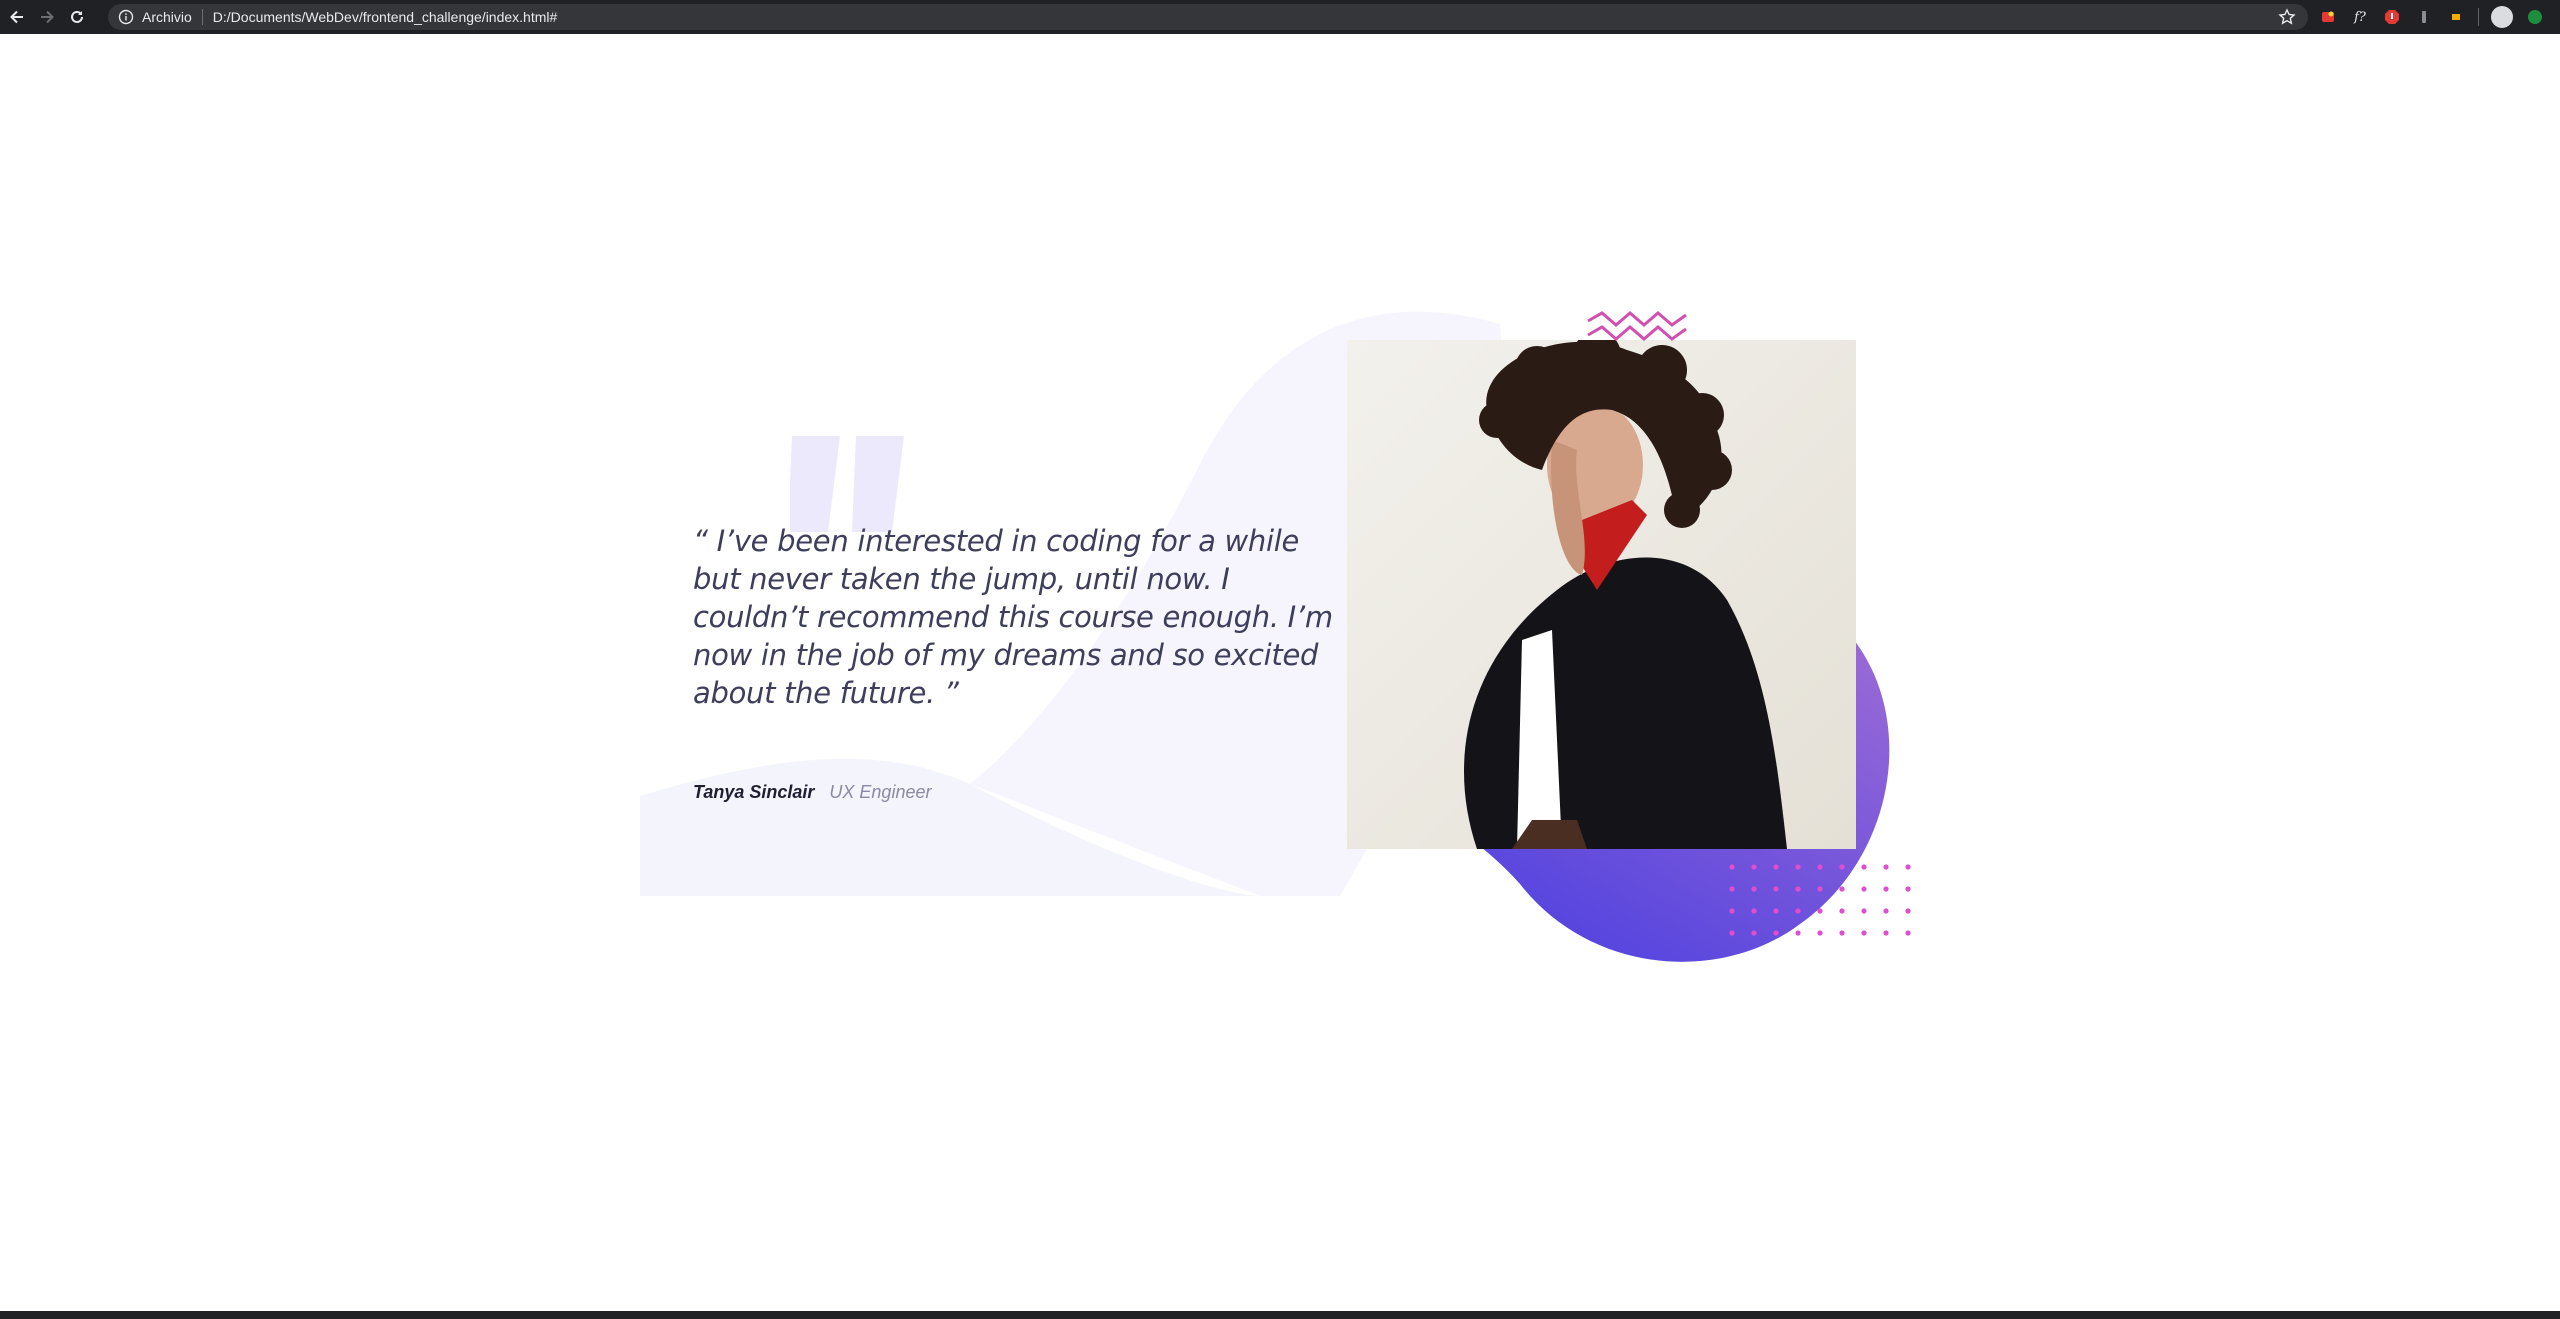 Image resolution: width=2560 pixels, height=1319 pixels. Describe the element at coordinates (126, 17) in the screenshot. I see `info-icon` at that location.